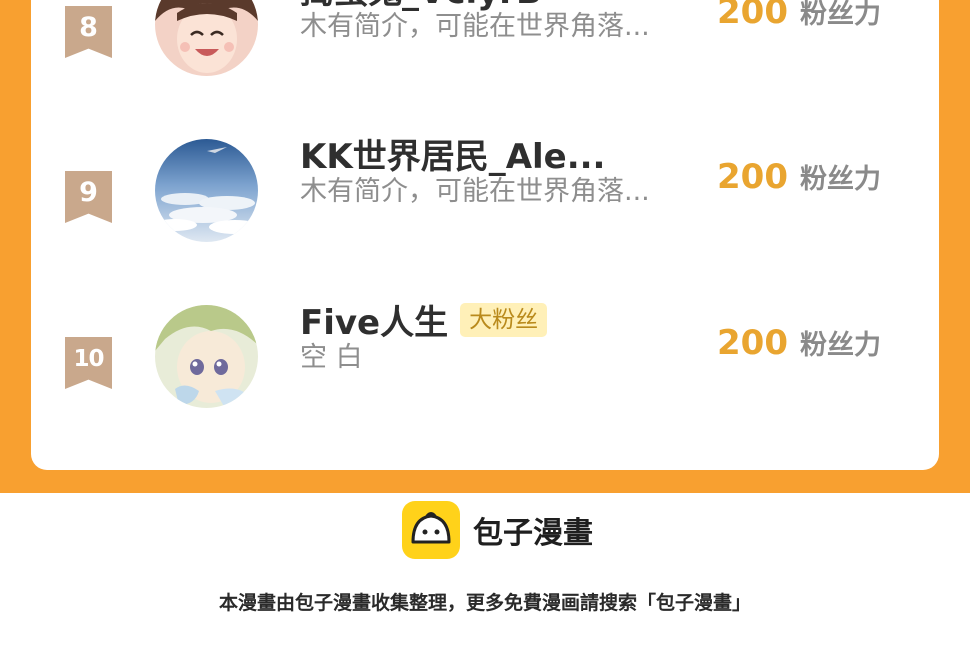  I want to click on bio: 空 白, so click(331, 357).